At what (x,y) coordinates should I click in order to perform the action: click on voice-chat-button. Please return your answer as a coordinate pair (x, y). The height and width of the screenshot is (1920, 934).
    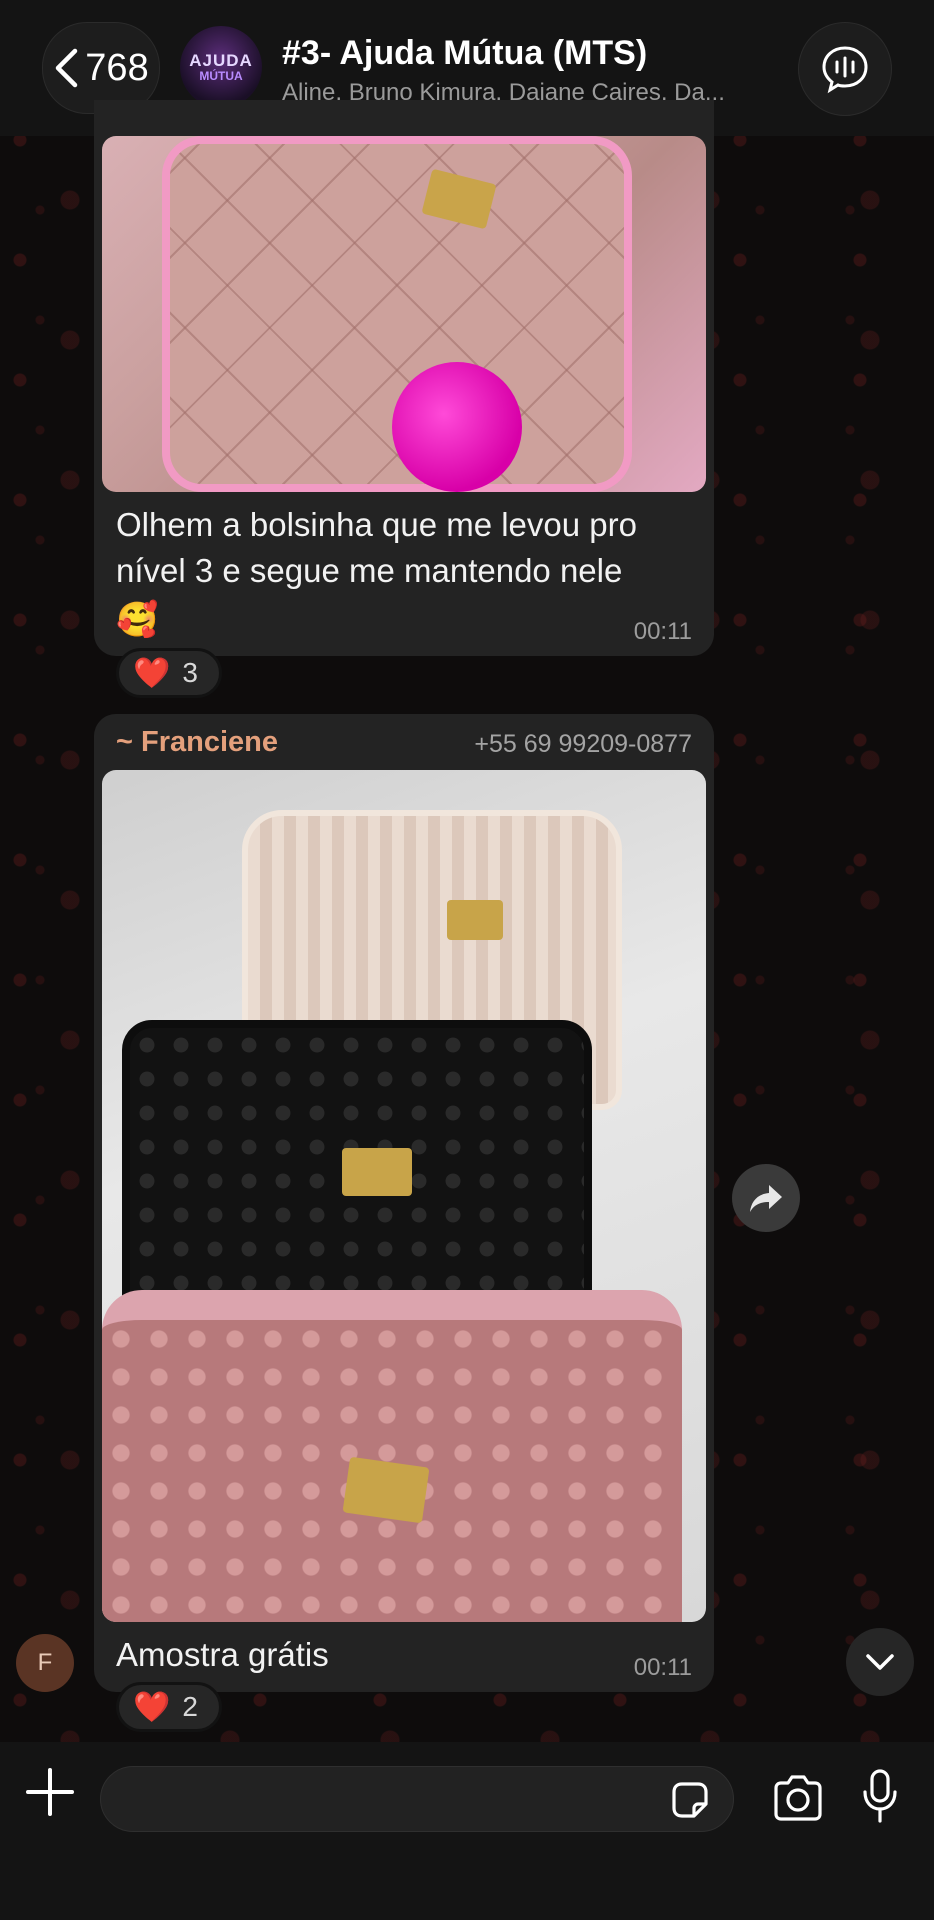
    Looking at the image, I should click on (845, 69).